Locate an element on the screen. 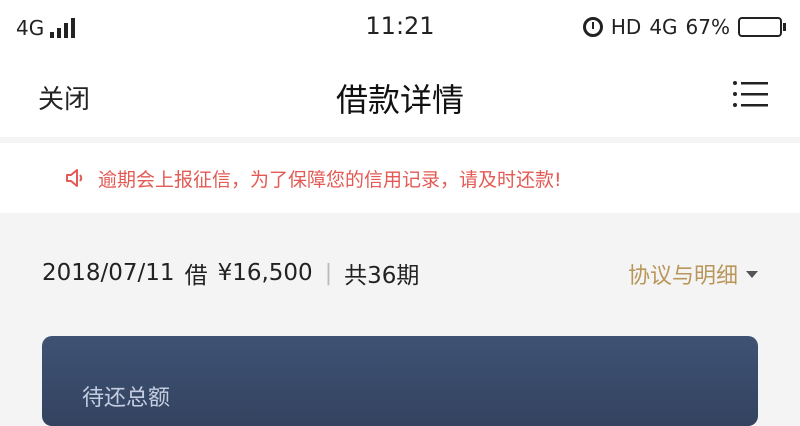 The image size is (800, 426). alarm-icon is located at coordinates (592, 27).